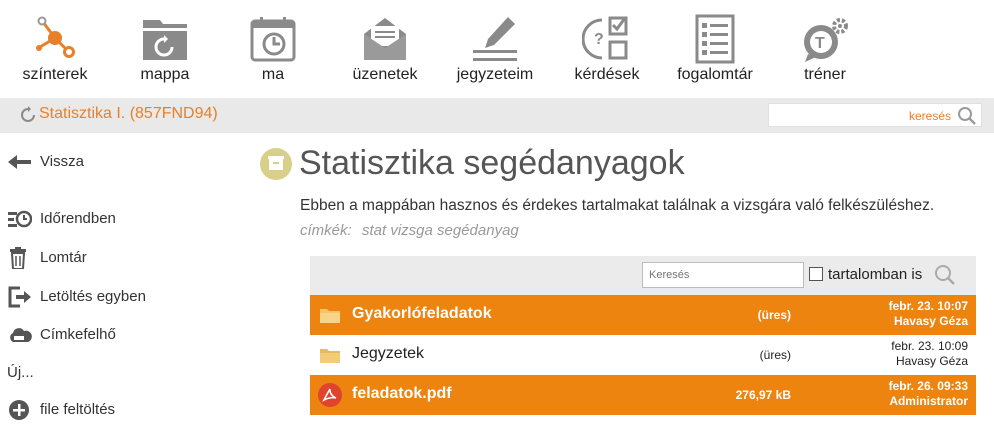 The height and width of the screenshot is (426, 994). I want to click on nav-label: tréner, so click(825, 74).